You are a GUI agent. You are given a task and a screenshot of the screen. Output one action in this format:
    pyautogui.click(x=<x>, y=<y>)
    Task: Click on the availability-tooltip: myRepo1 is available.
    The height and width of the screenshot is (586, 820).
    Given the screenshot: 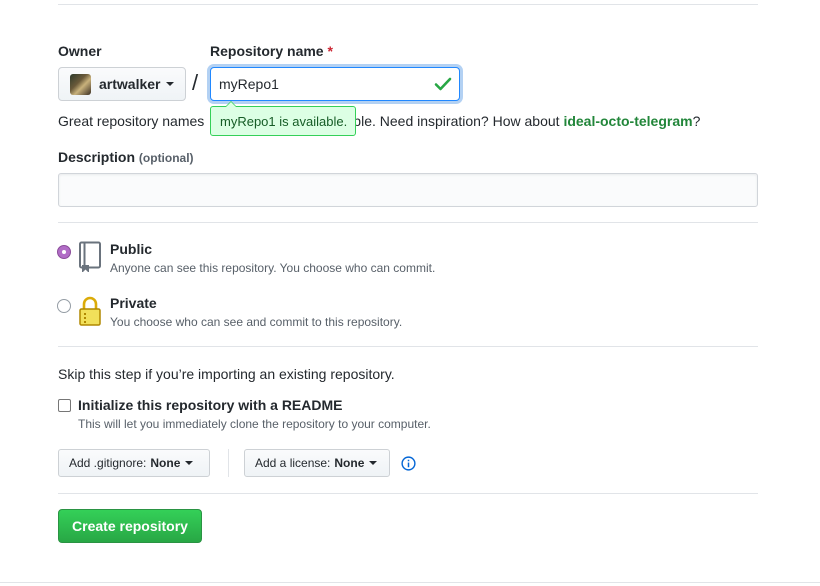 What is the action you would take?
    pyautogui.click(x=283, y=118)
    